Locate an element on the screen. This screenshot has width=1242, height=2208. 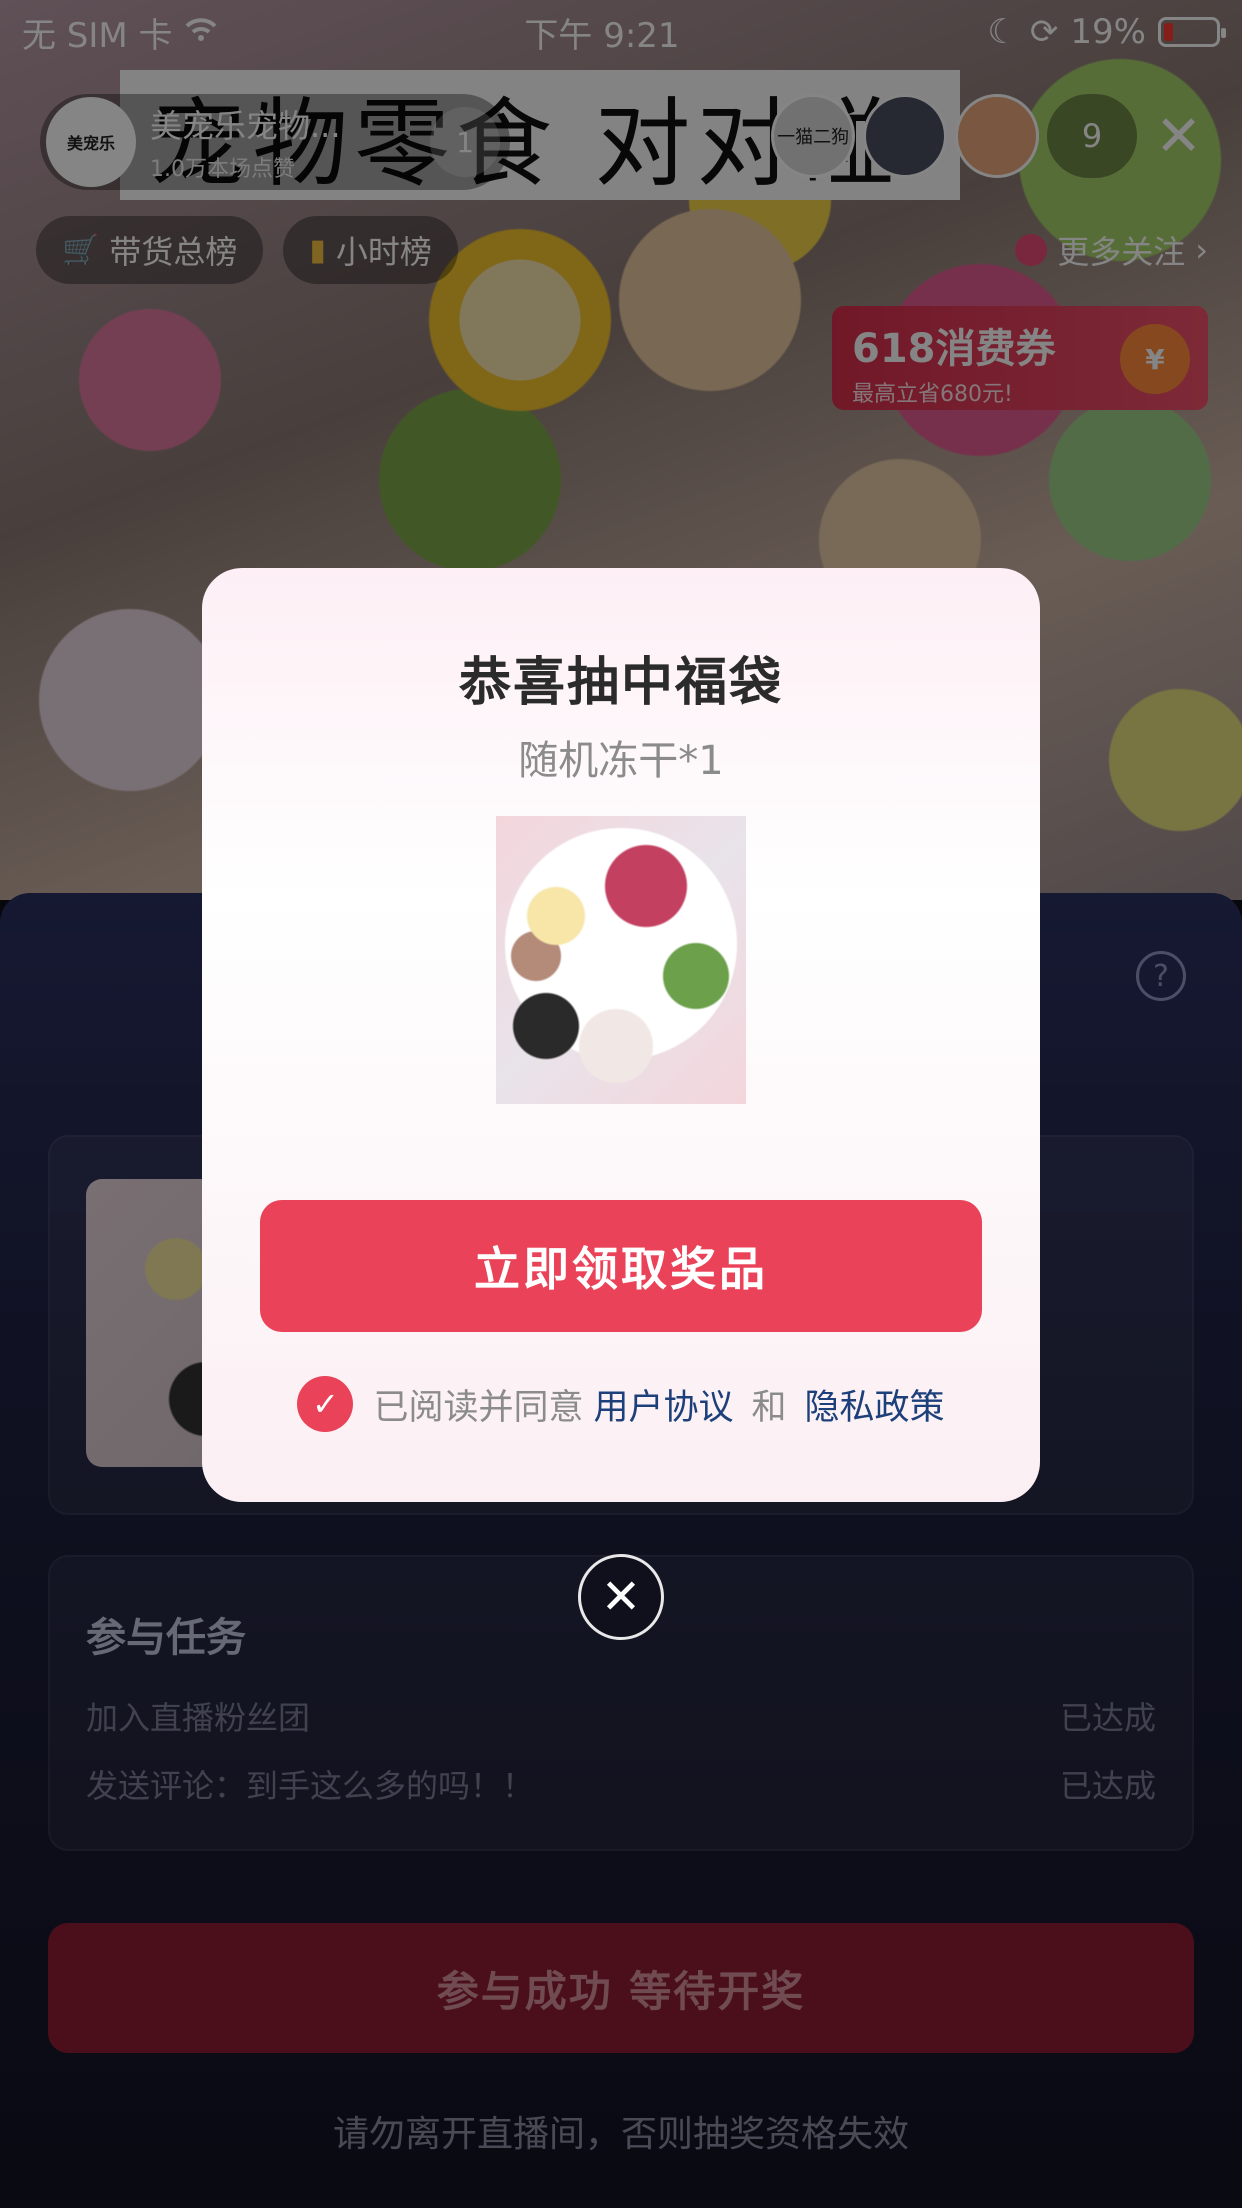
and-label: 和 is located at coordinates (769, 1407).